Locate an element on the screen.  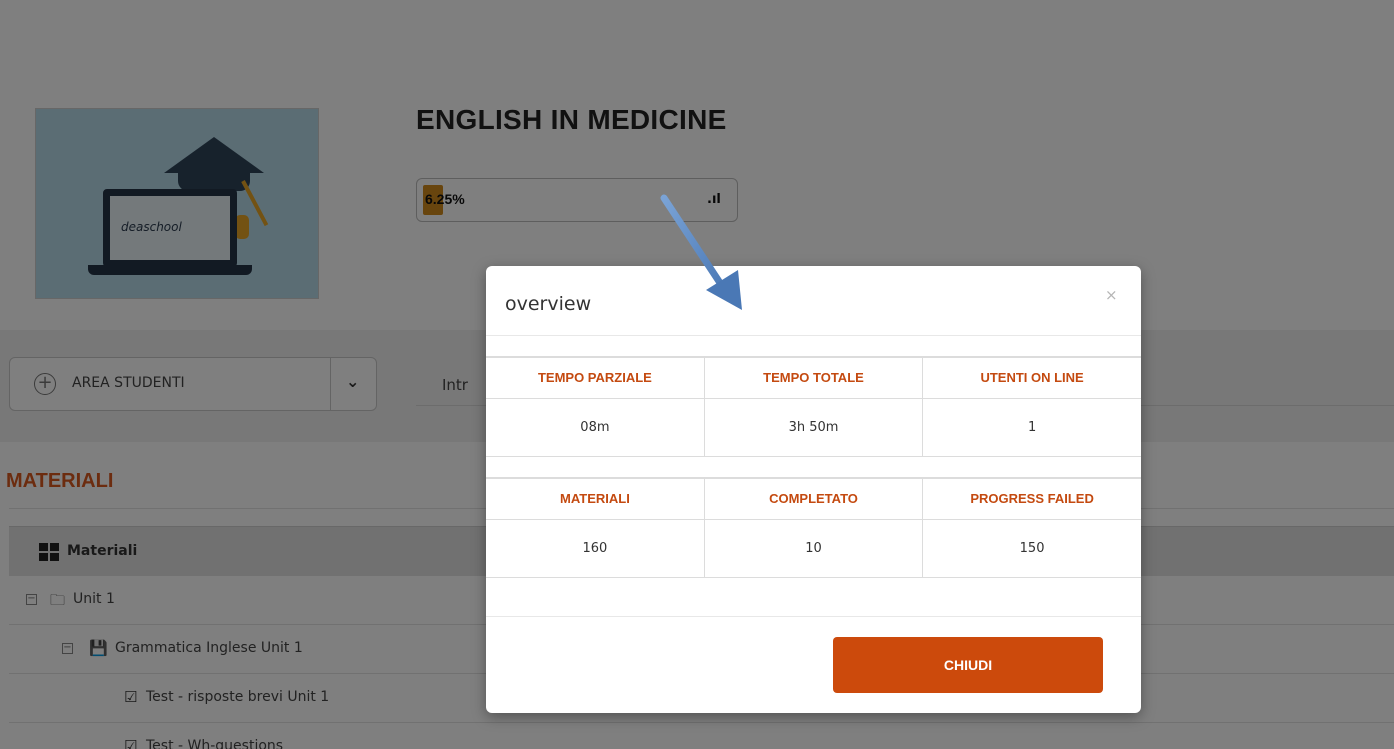
col-header-tempo-totale: TEMPO TOTALE is located at coordinates (813, 377).